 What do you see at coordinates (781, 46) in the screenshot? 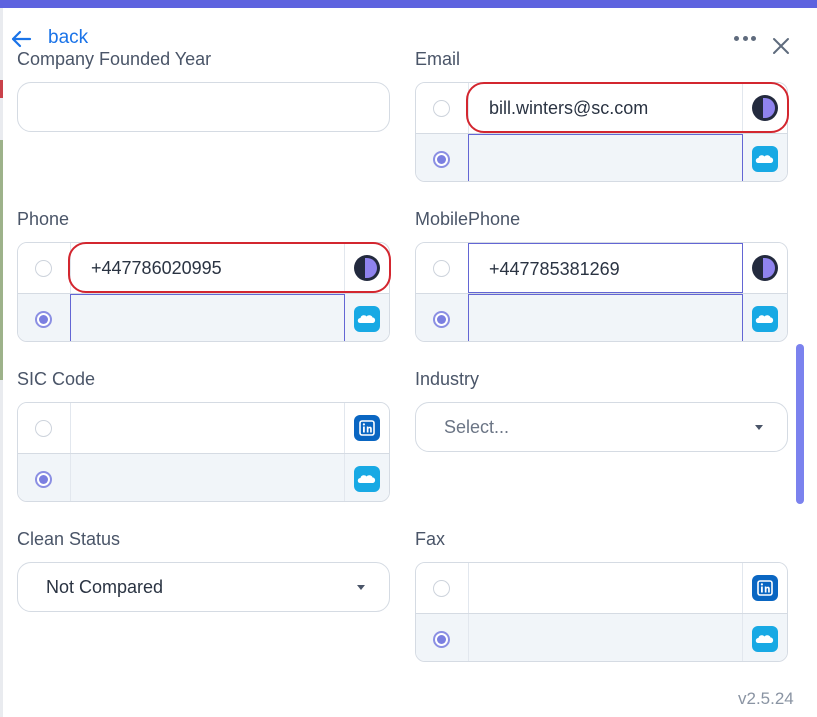
I see `close-icon` at bounding box center [781, 46].